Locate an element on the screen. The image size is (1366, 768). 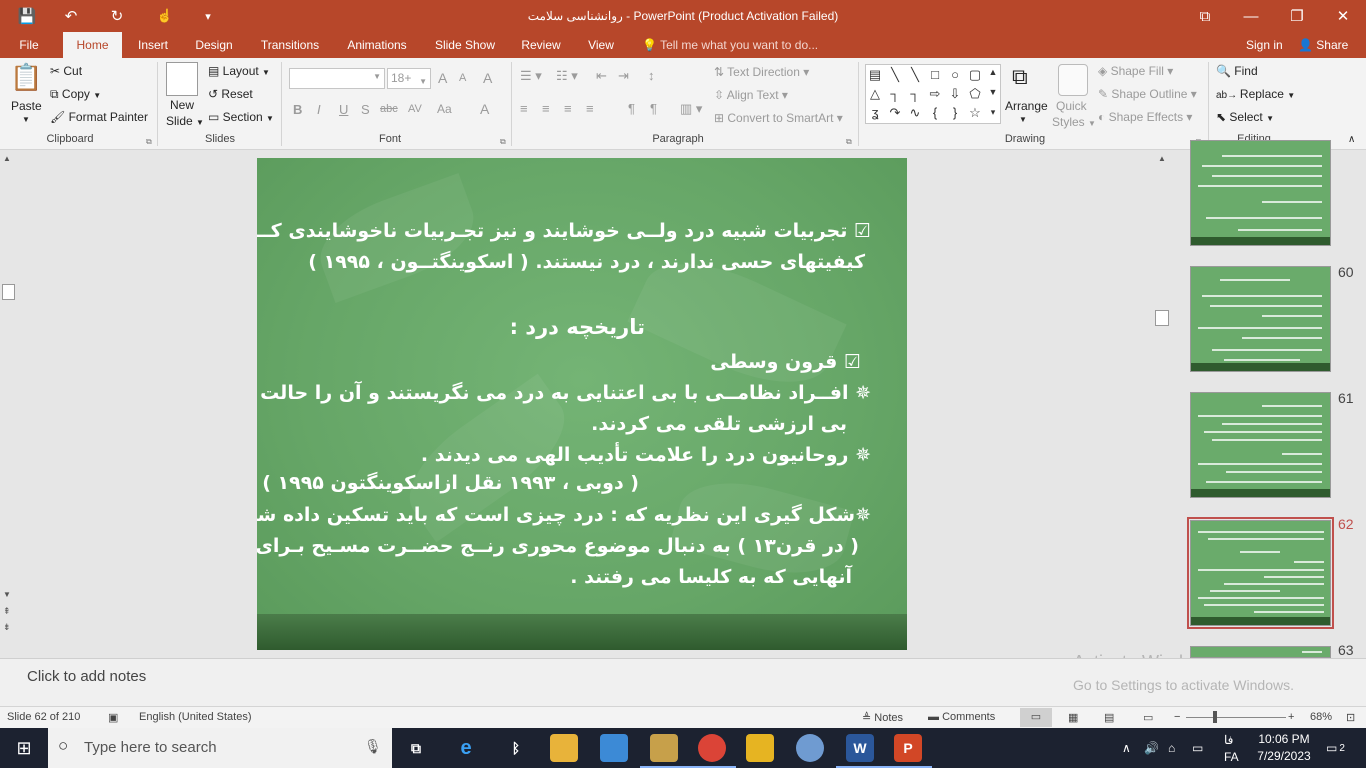
zoom-slider is located at coordinates (1236, 717).